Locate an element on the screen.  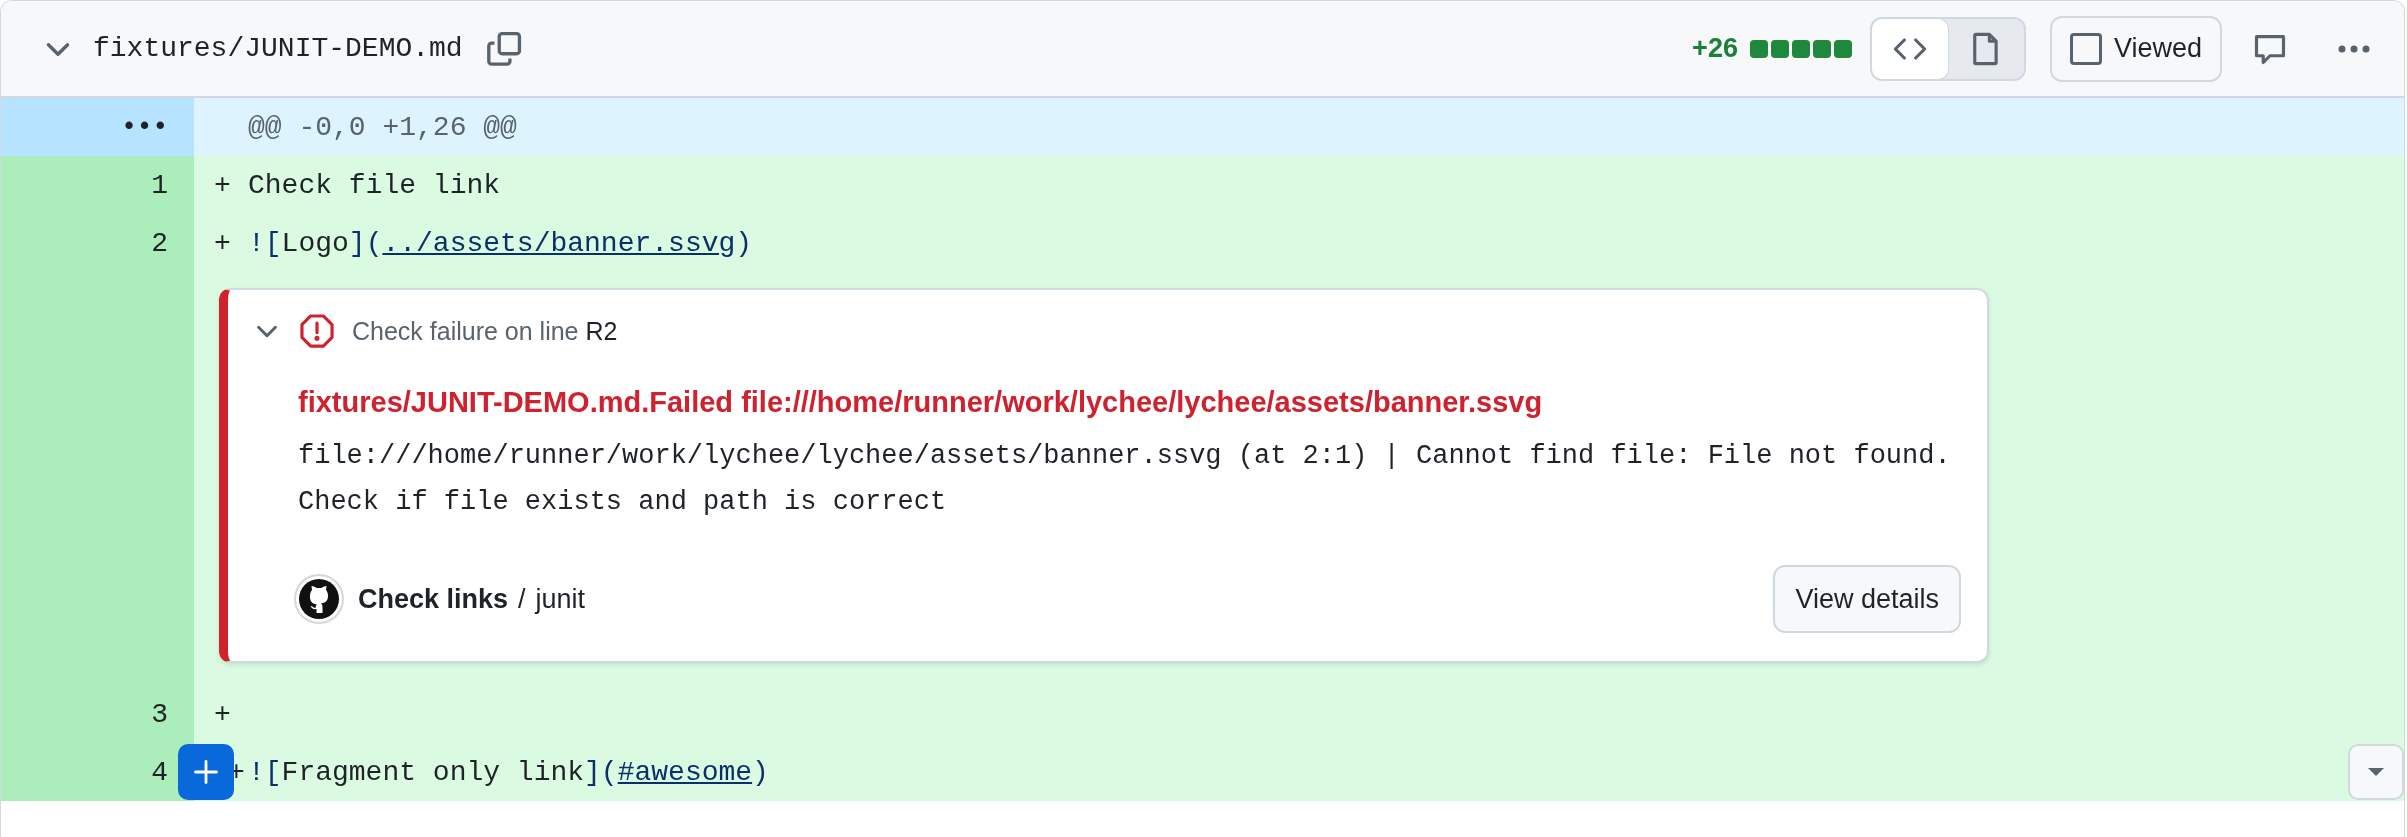
line-number: 2 is located at coordinates (159, 243).